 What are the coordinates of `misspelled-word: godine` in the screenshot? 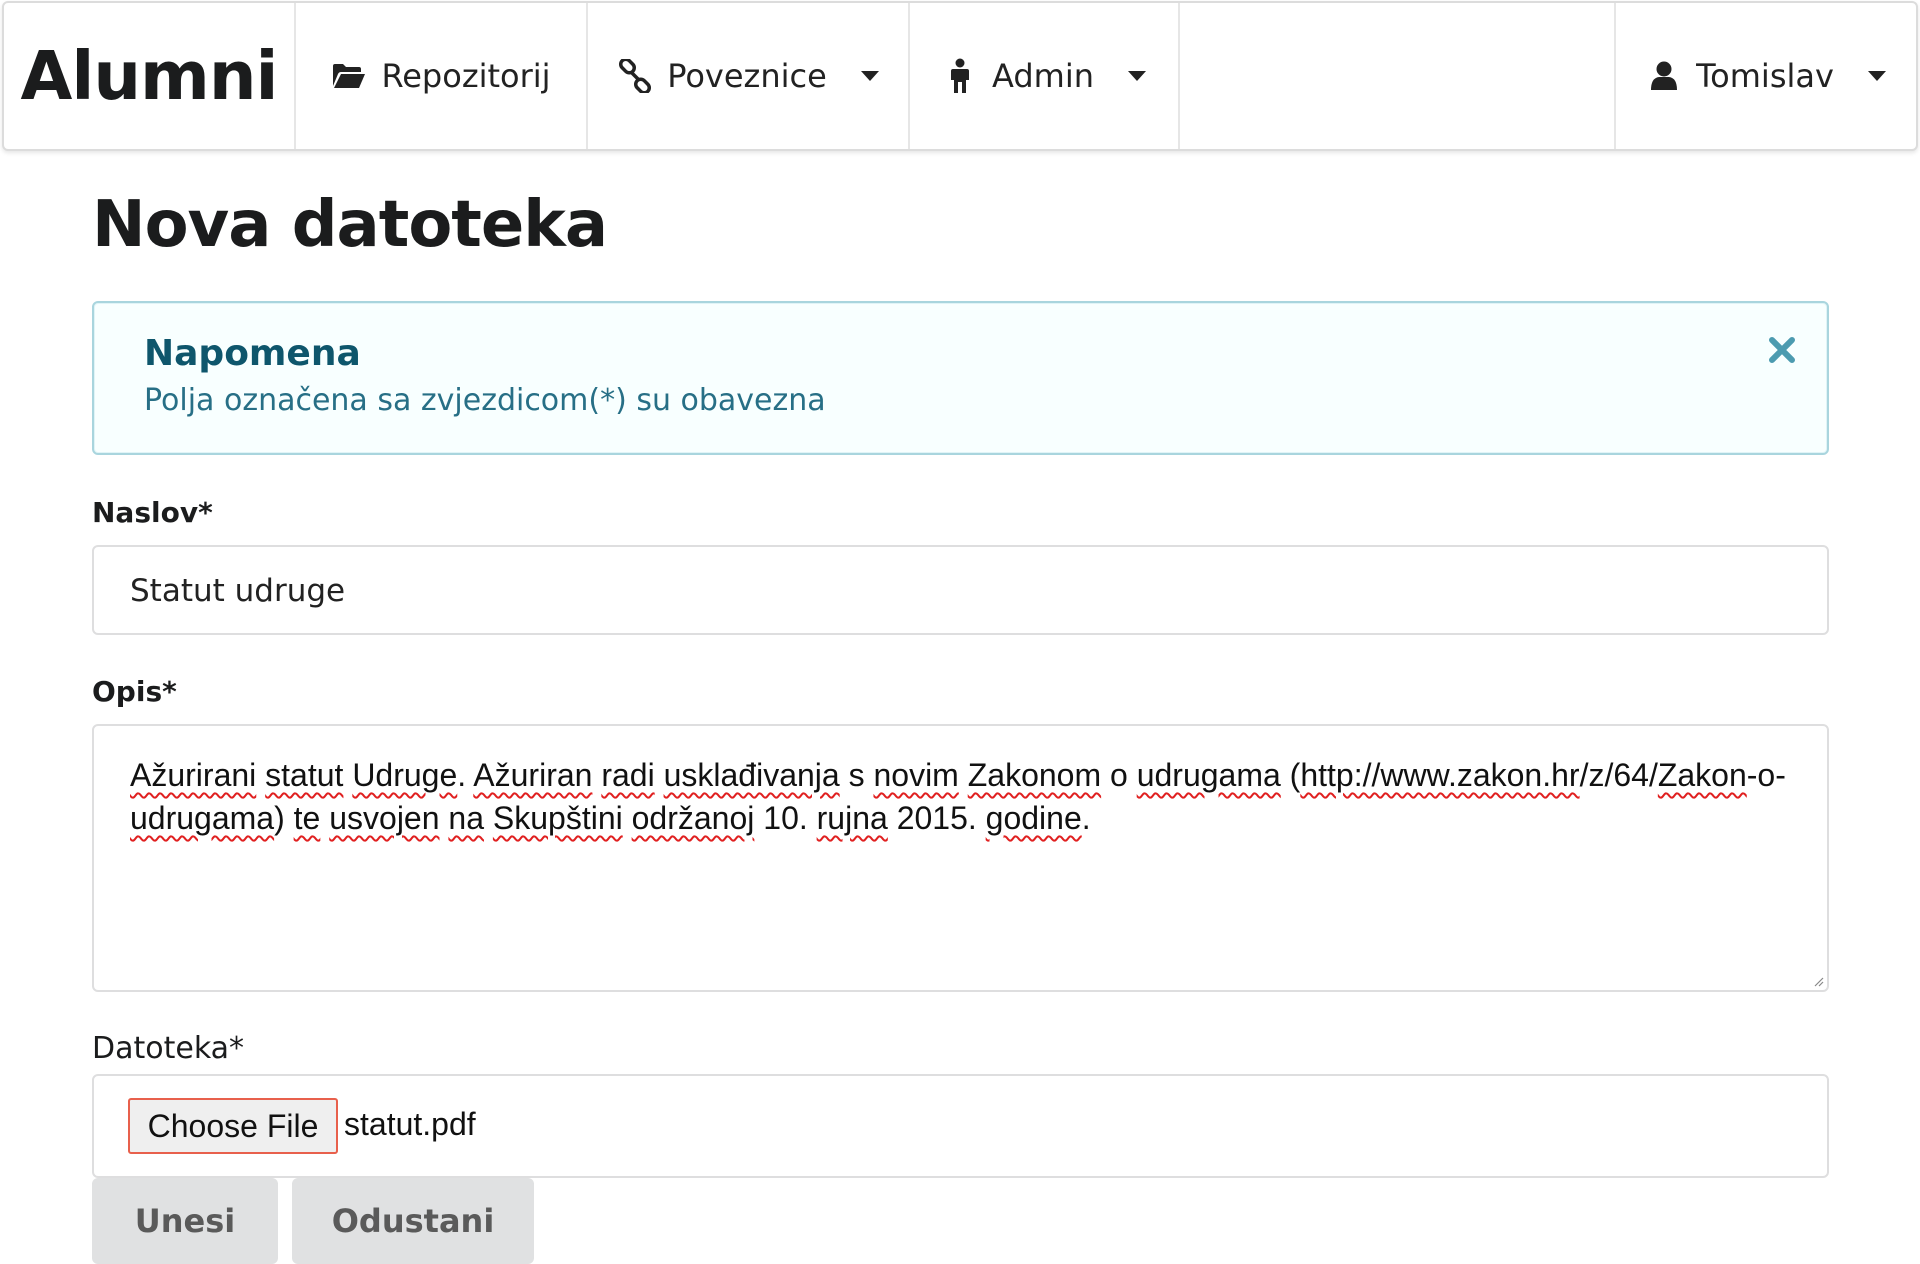 It's located at (1033, 818).